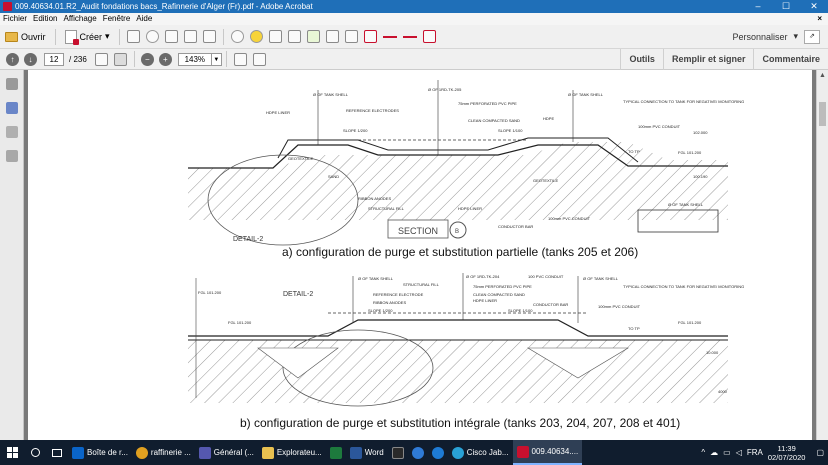  I want to click on menu-aide: Aide, so click(144, 19).